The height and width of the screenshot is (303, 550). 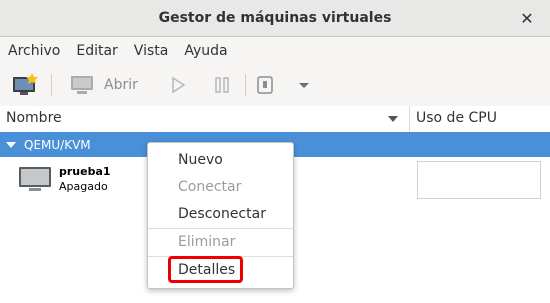 I want to click on window-title: Gestor de máquinas virtuales, so click(x=275, y=18).